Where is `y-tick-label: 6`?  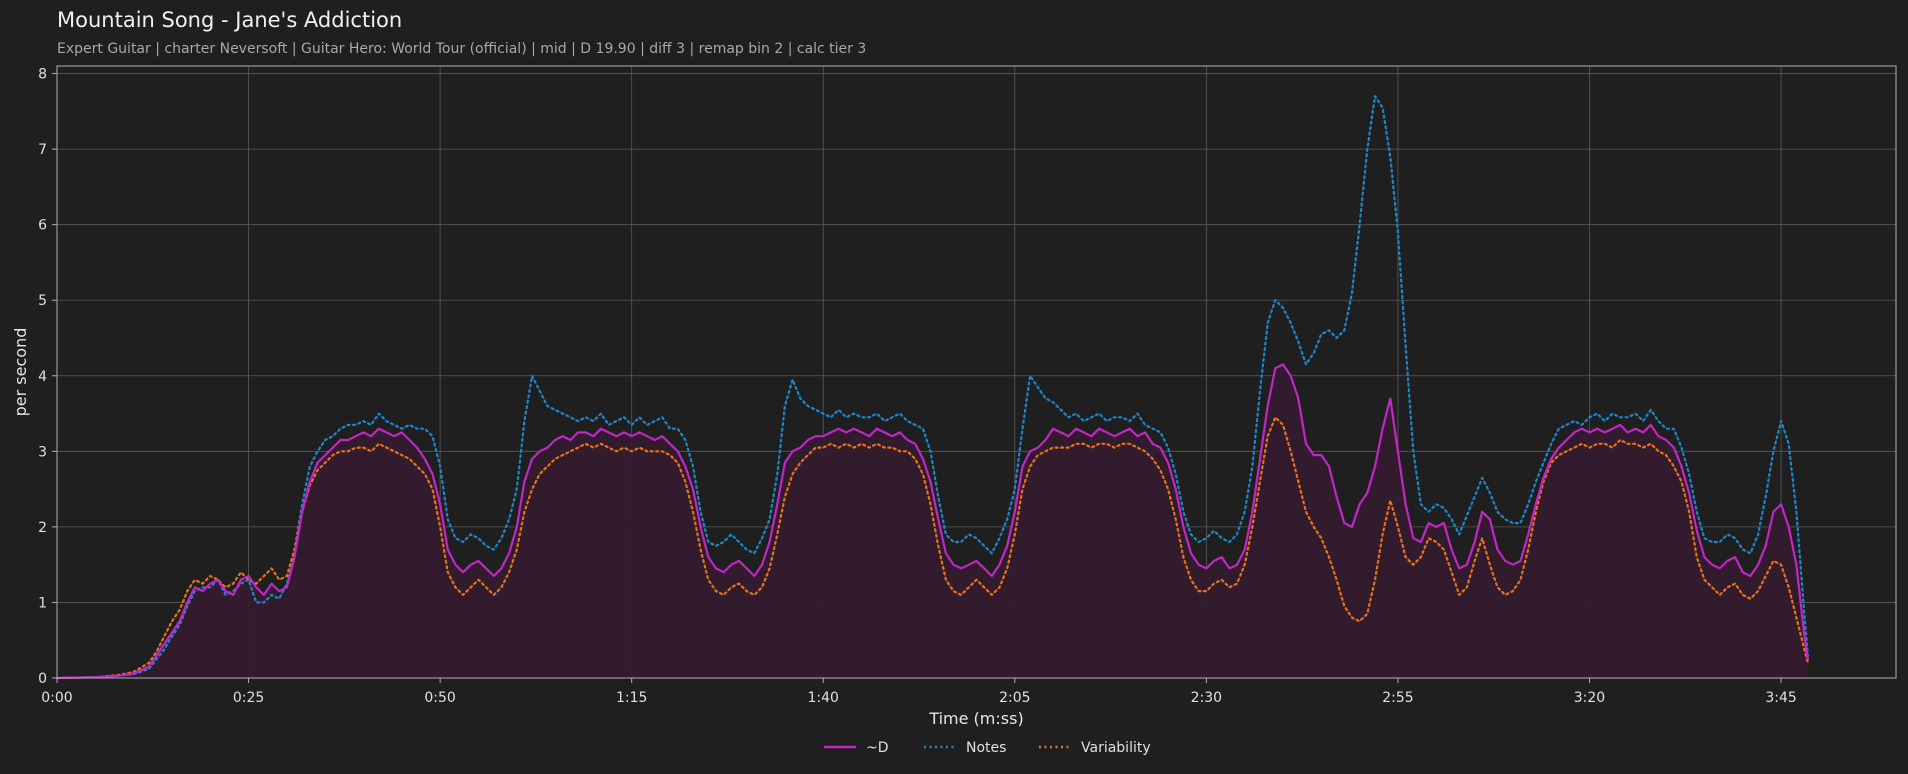
y-tick-label: 6 is located at coordinates (42, 226).